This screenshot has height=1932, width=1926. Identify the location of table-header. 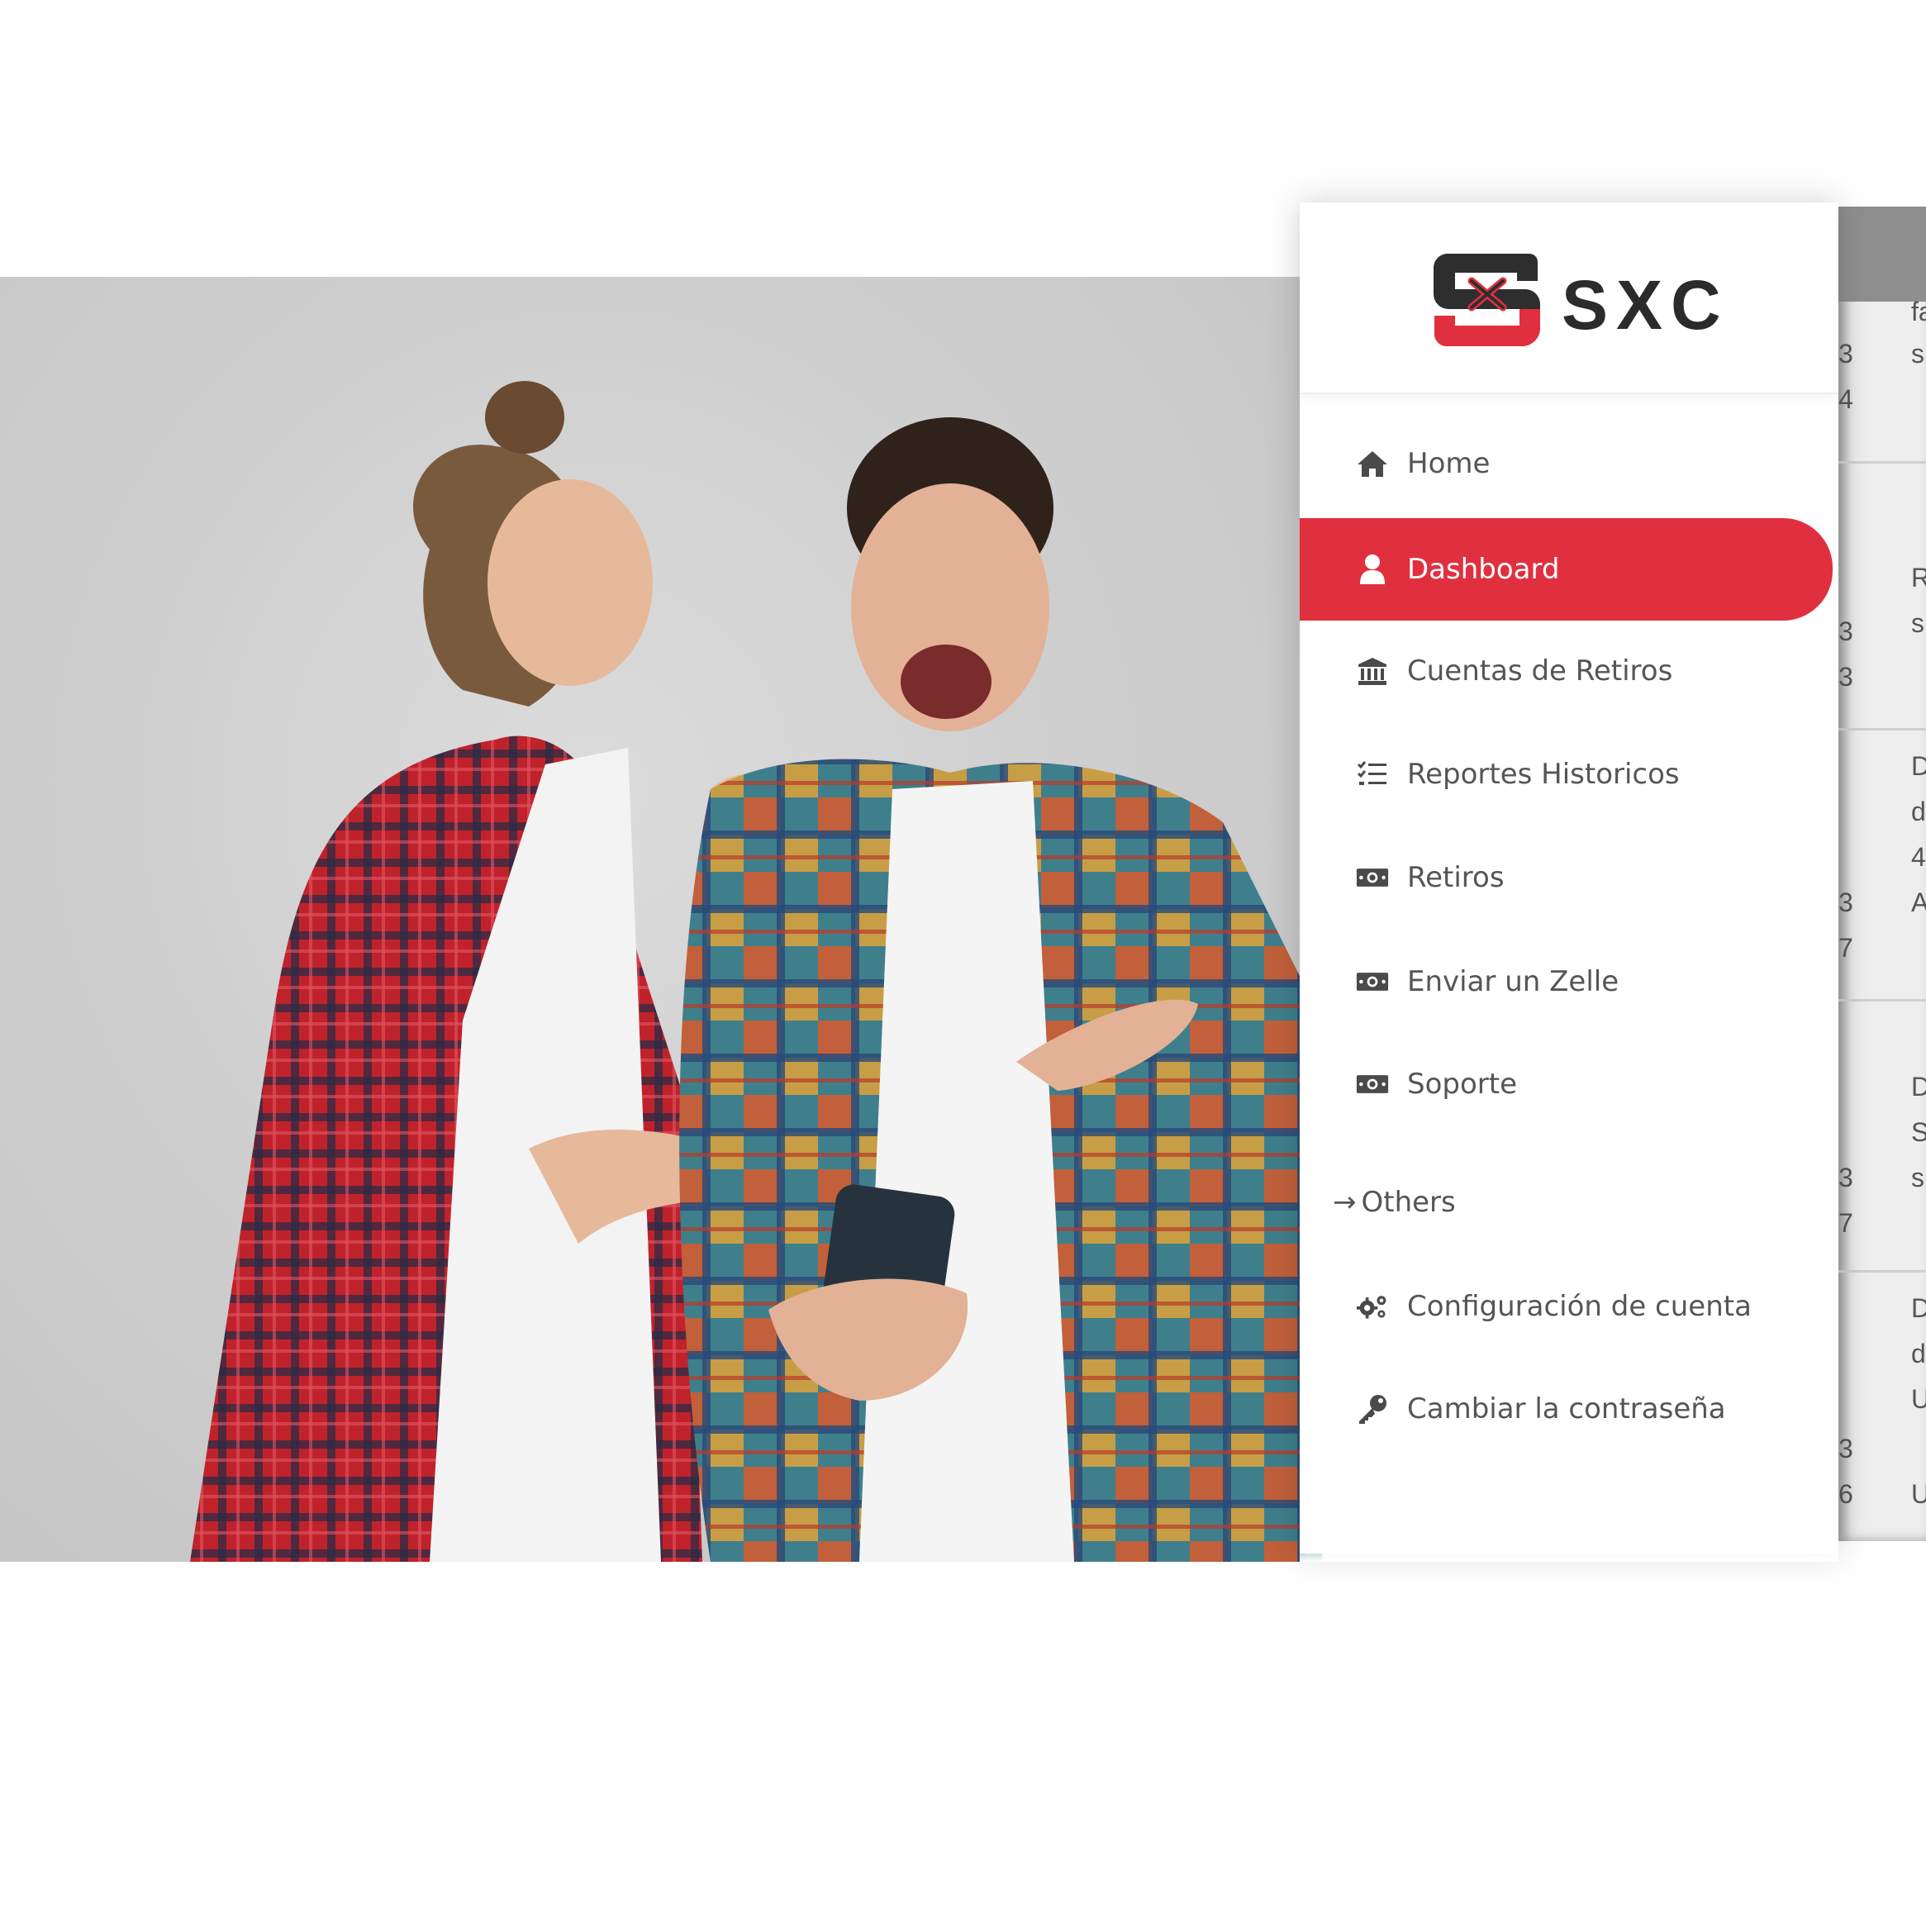
(1882, 254).